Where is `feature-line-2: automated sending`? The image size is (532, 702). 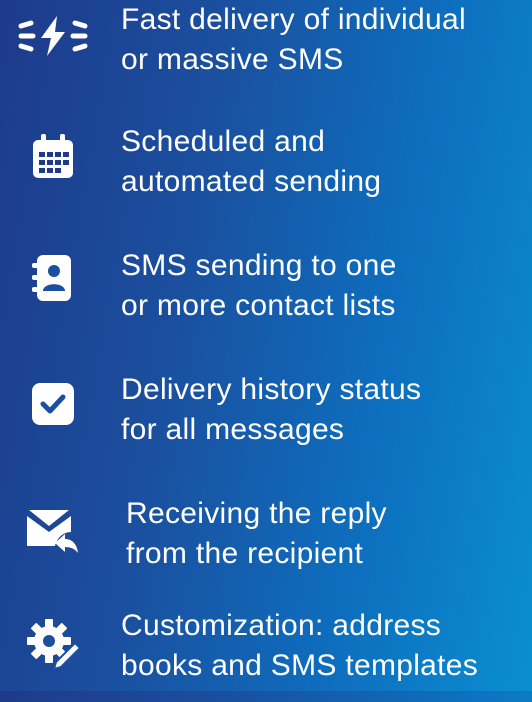 feature-line-2: automated sending is located at coordinates (251, 181).